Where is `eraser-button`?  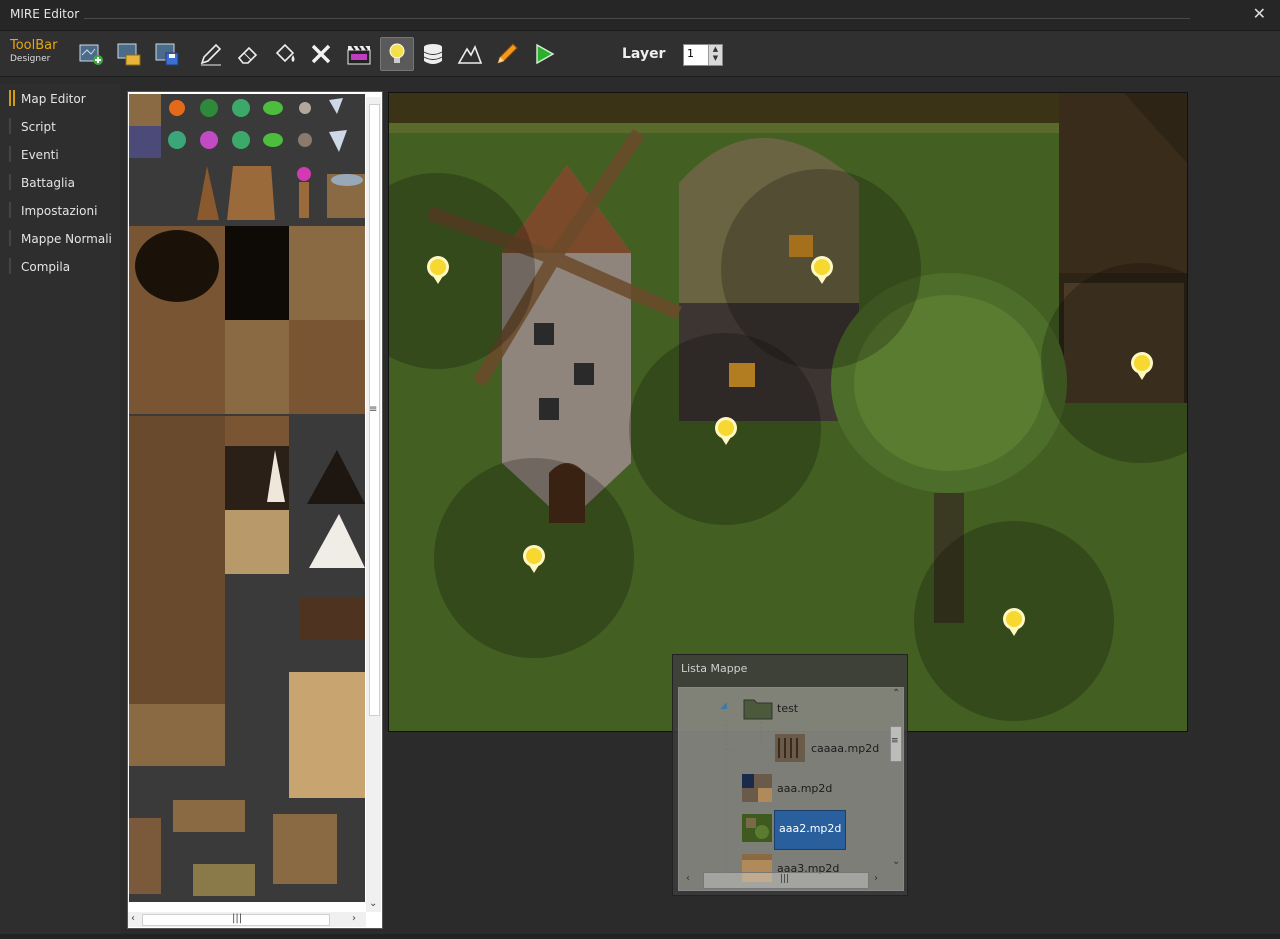
eraser-button is located at coordinates (248, 54).